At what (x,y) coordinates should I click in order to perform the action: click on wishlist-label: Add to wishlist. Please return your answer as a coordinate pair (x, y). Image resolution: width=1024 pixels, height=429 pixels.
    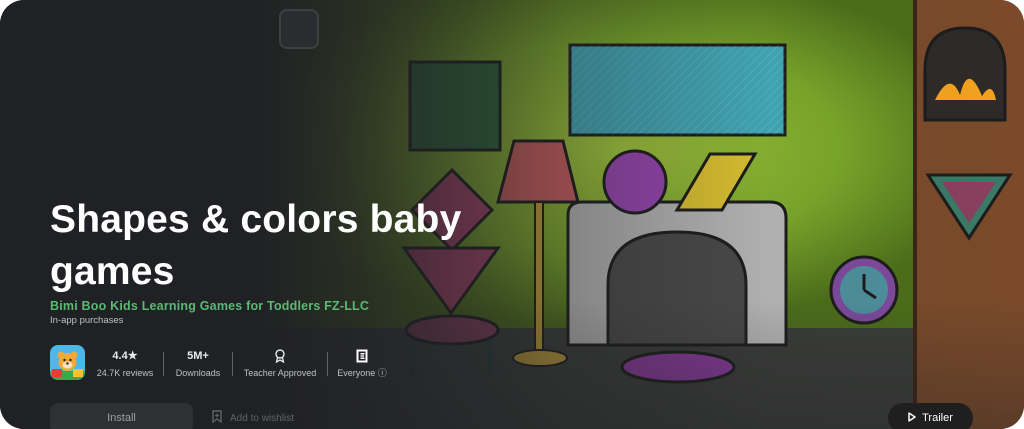
    Looking at the image, I should click on (262, 418).